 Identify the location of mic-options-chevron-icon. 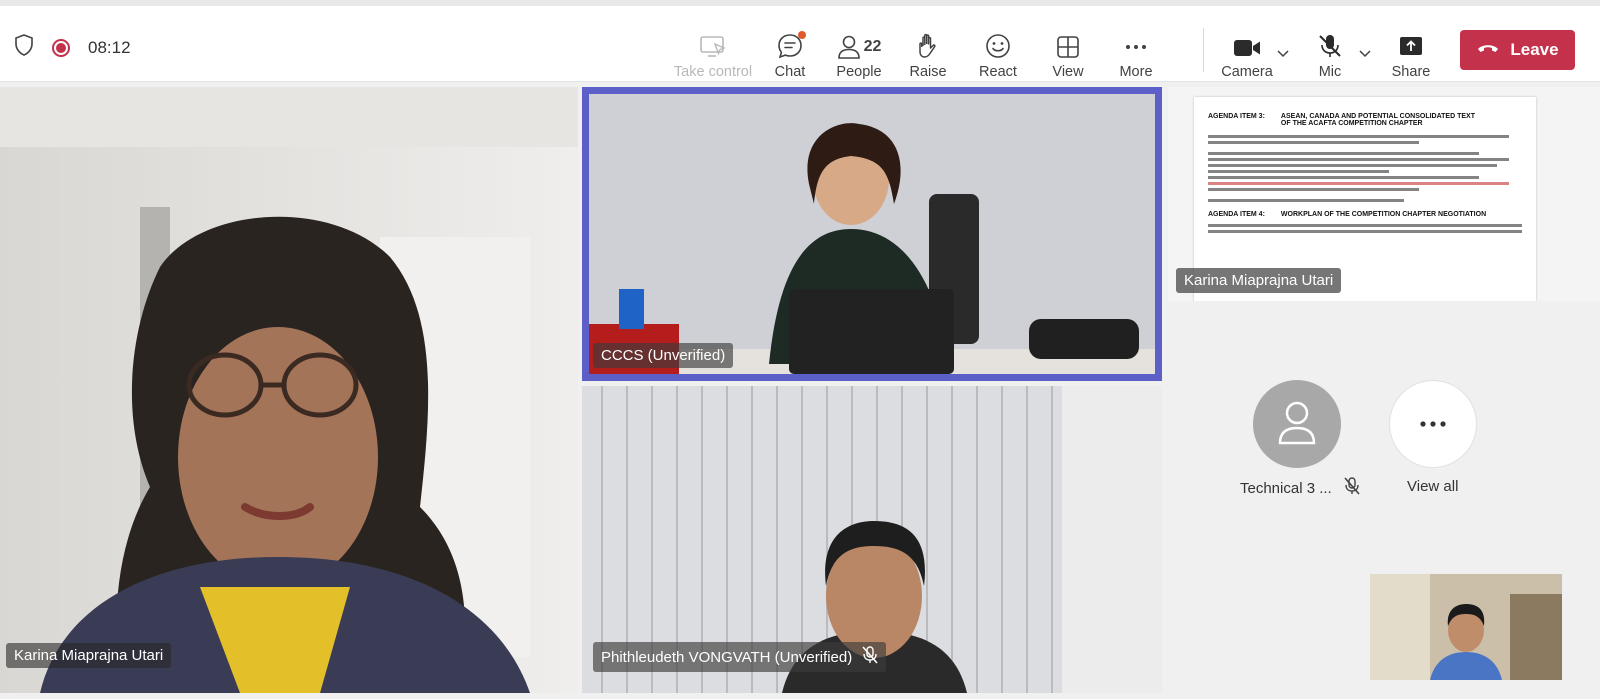
(1365, 55).